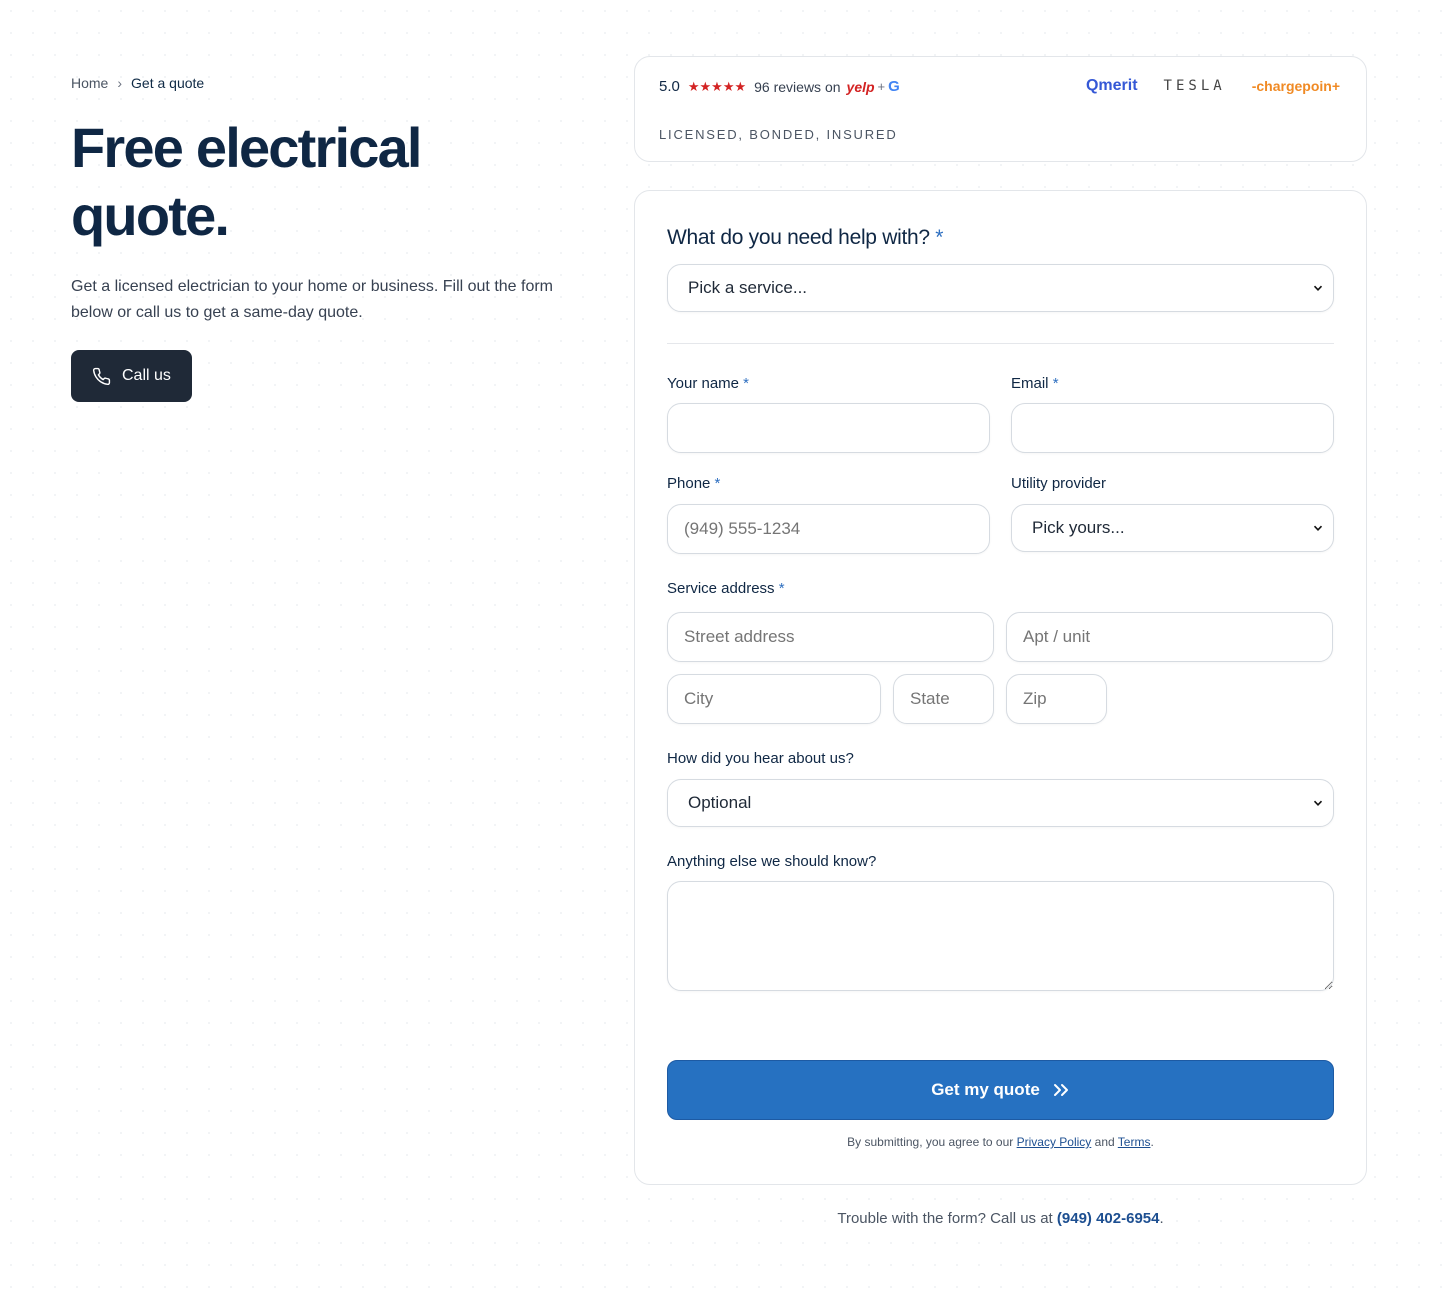 This screenshot has height=1305, width=1446. What do you see at coordinates (717, 86) in the screenshot?
I see `star-rating-icon: ★★★★★` at bounding box center [717, 86].